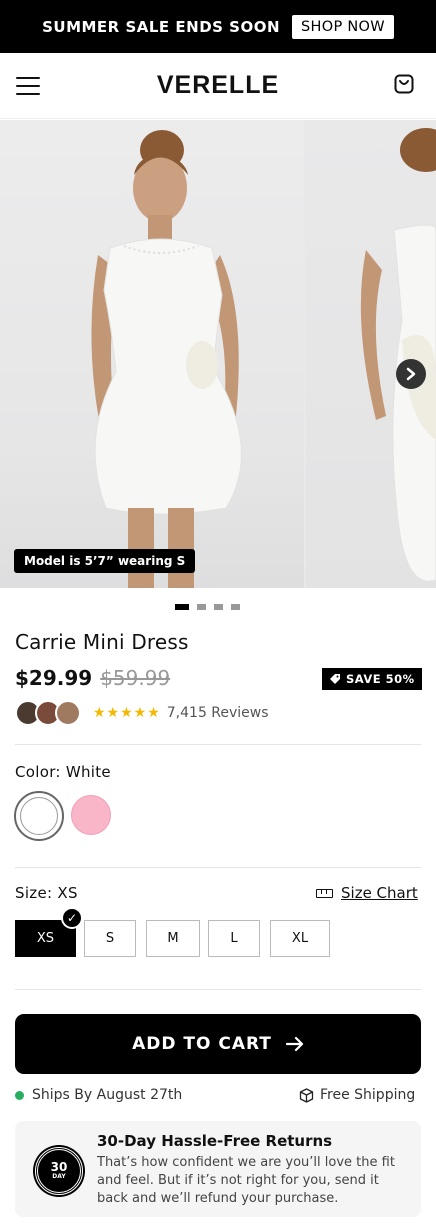 Image resolution: width=436 pixels, height=1230 pixels. I want to click on sale-price: $29.99, so click(54, 678).